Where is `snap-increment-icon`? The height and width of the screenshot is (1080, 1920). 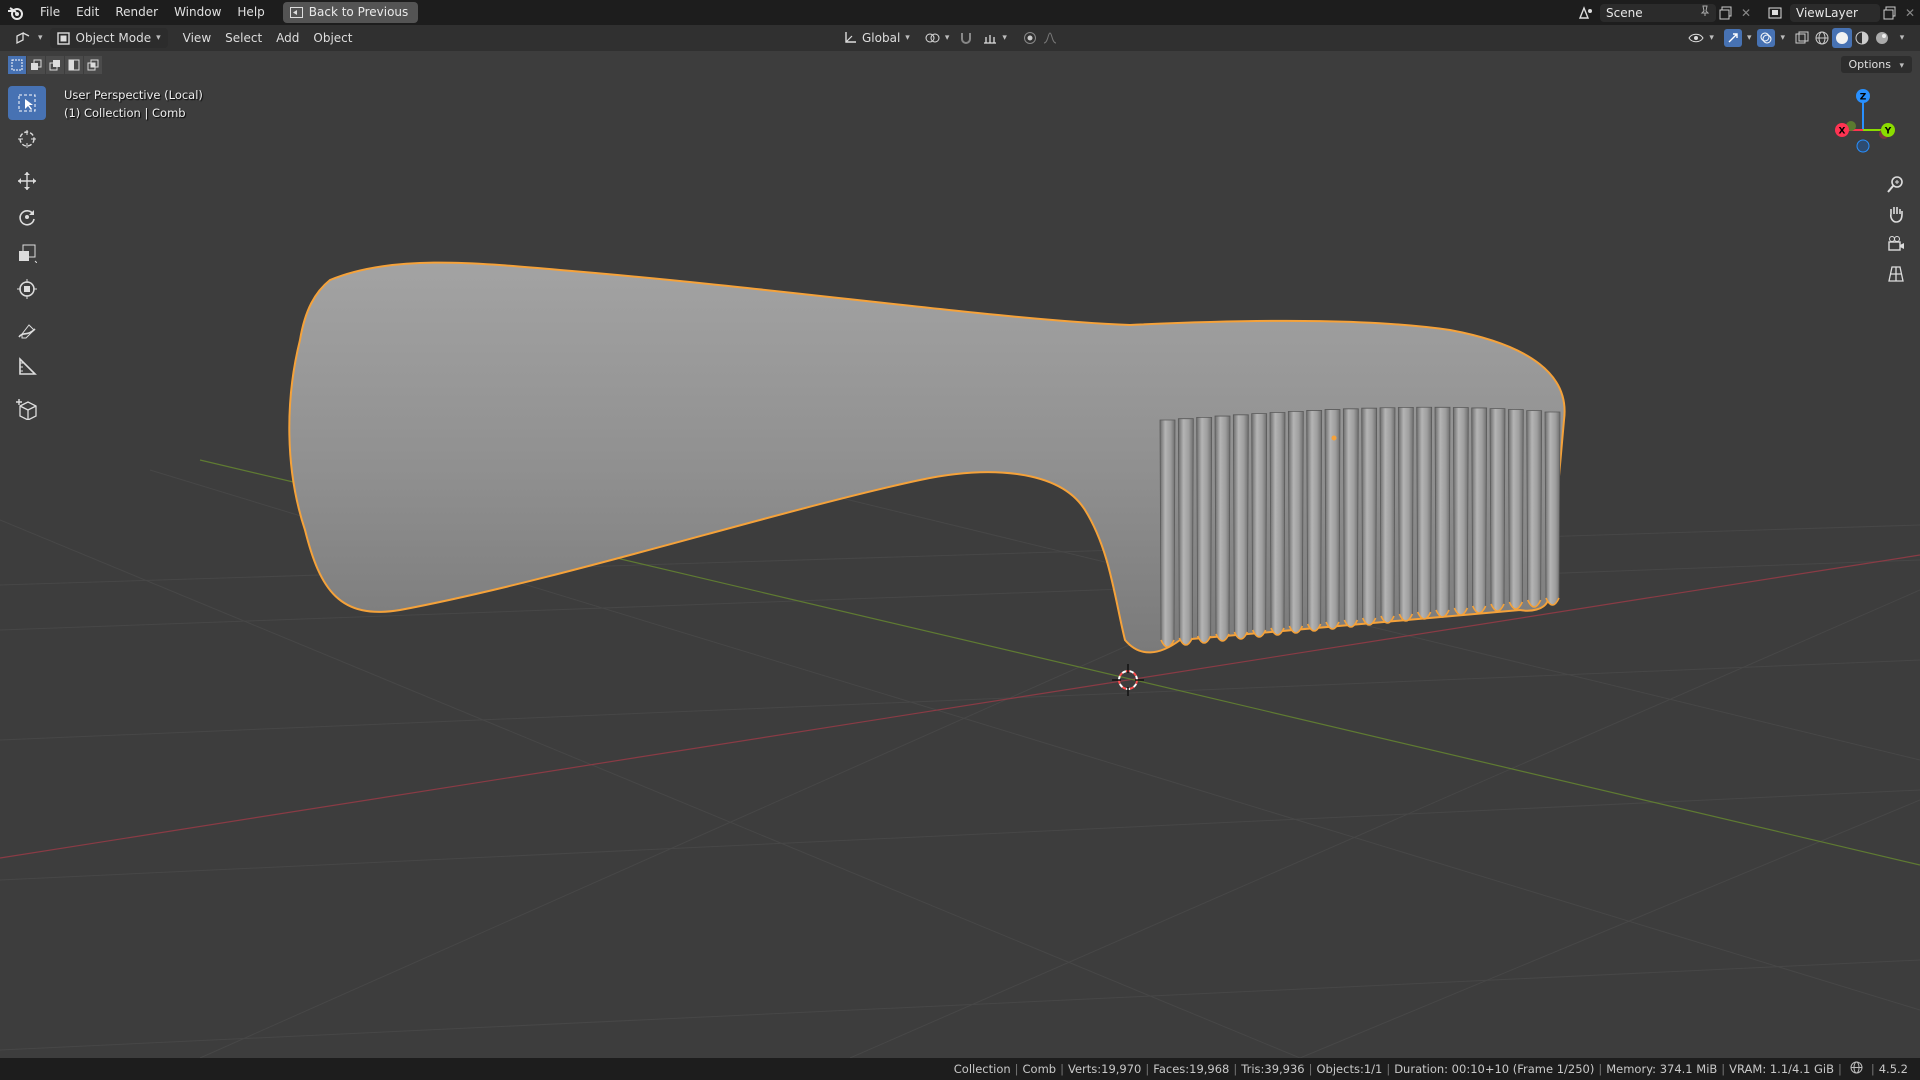
snap-increment-icon is located at coordinates (990, 39).